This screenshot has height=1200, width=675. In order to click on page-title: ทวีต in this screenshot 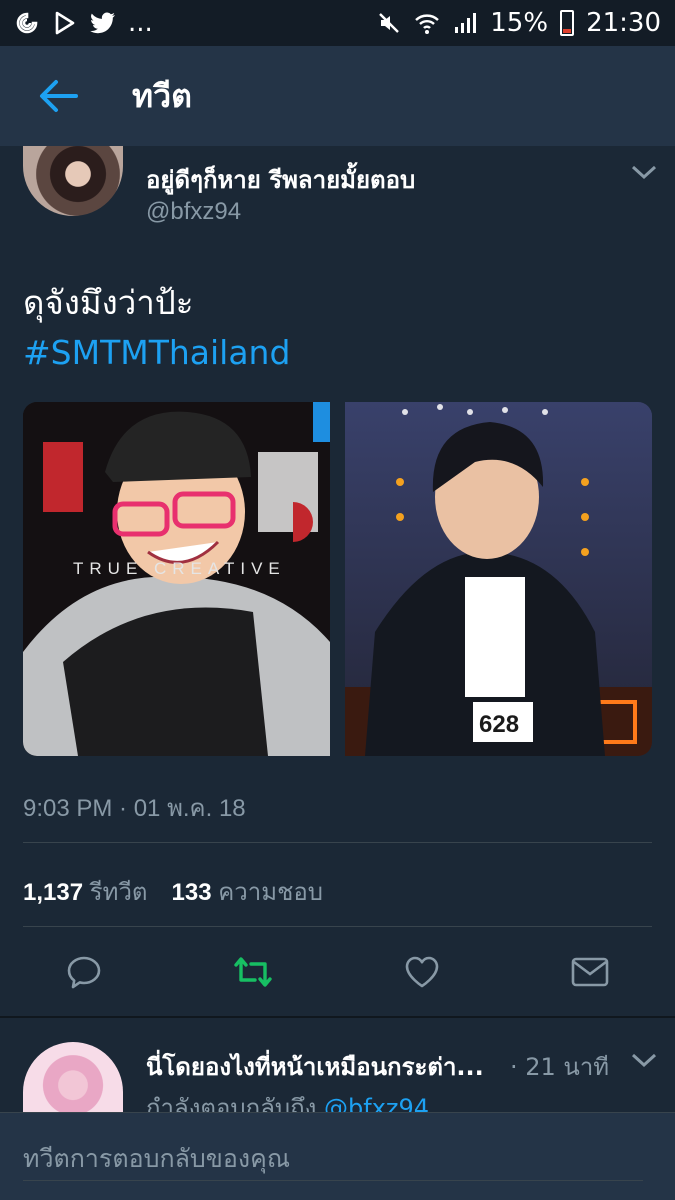, I will do `click(162, 95)`.